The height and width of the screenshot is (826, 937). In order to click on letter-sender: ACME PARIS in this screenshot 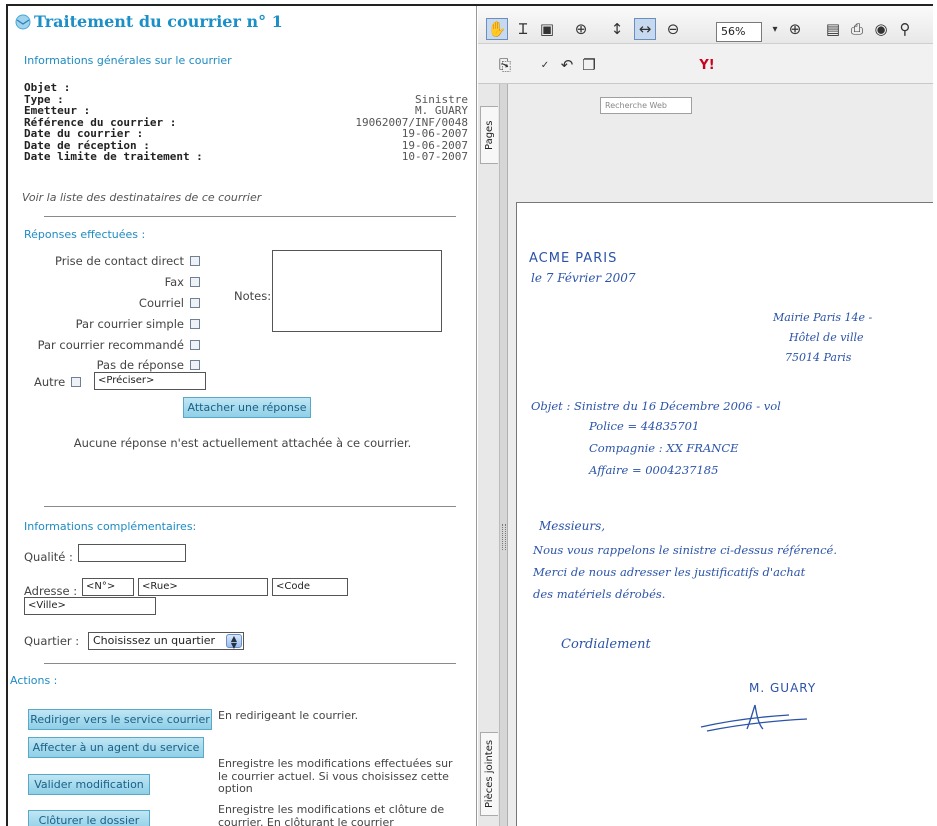, I will do `click(573, 258)`.